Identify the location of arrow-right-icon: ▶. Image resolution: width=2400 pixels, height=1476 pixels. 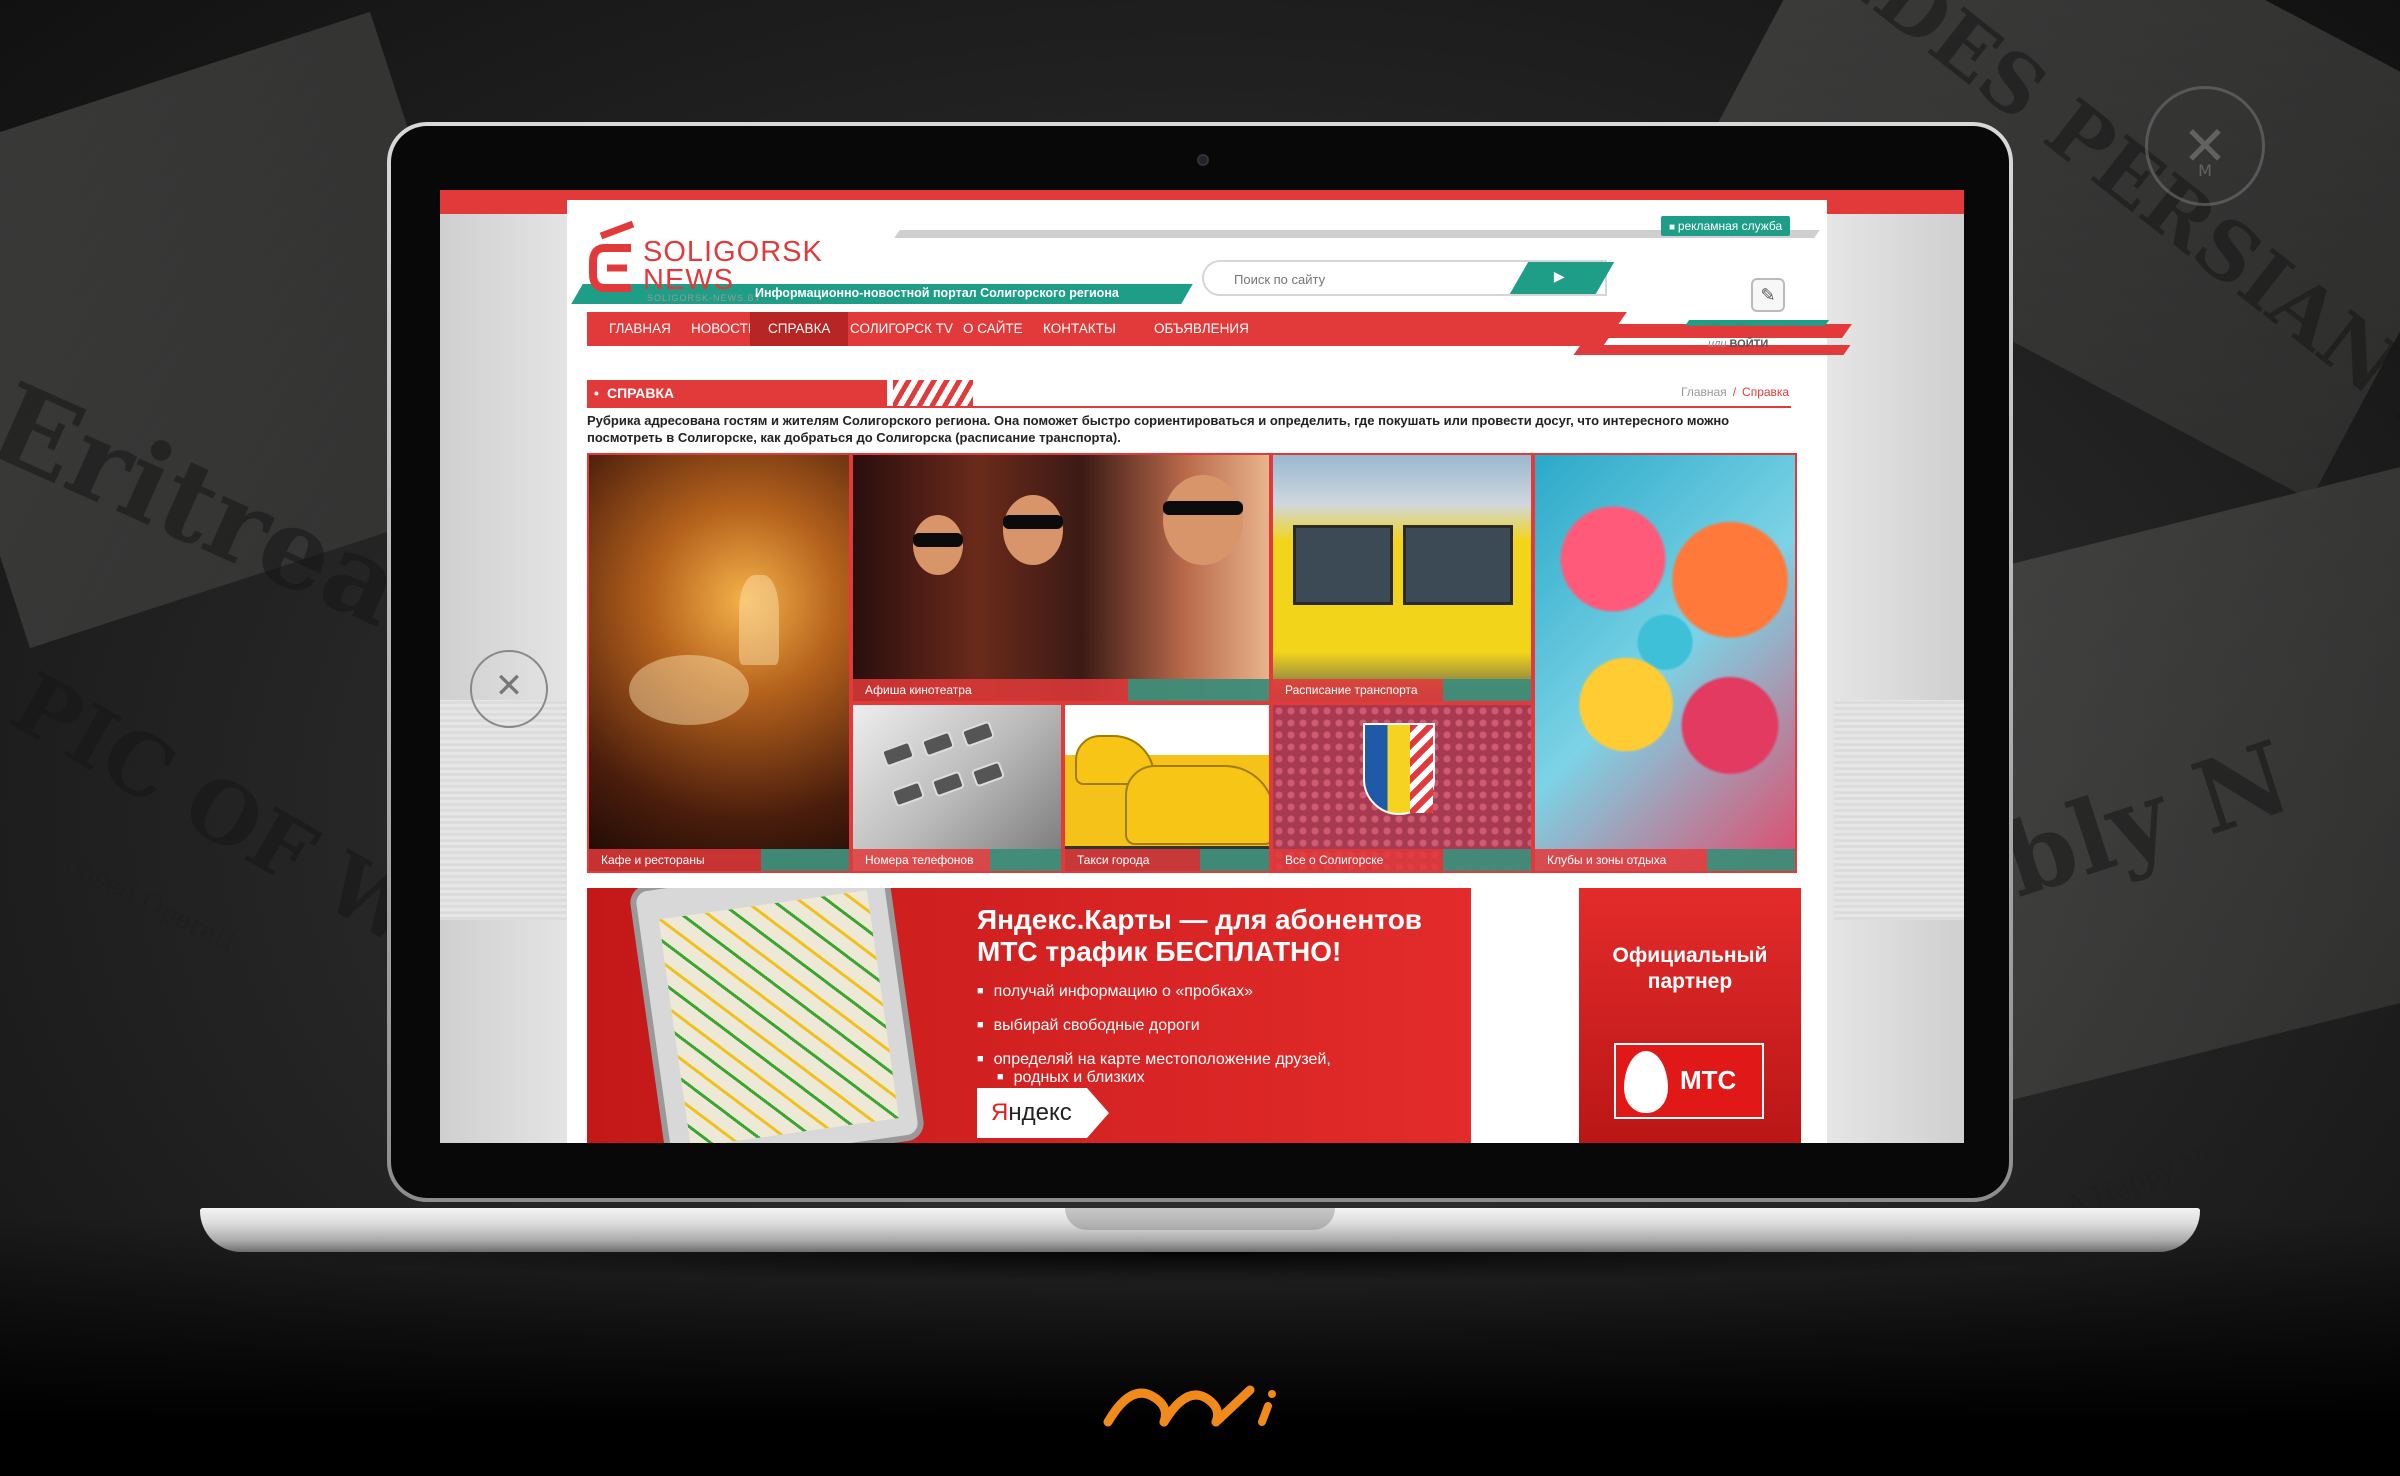
(1559, 276).